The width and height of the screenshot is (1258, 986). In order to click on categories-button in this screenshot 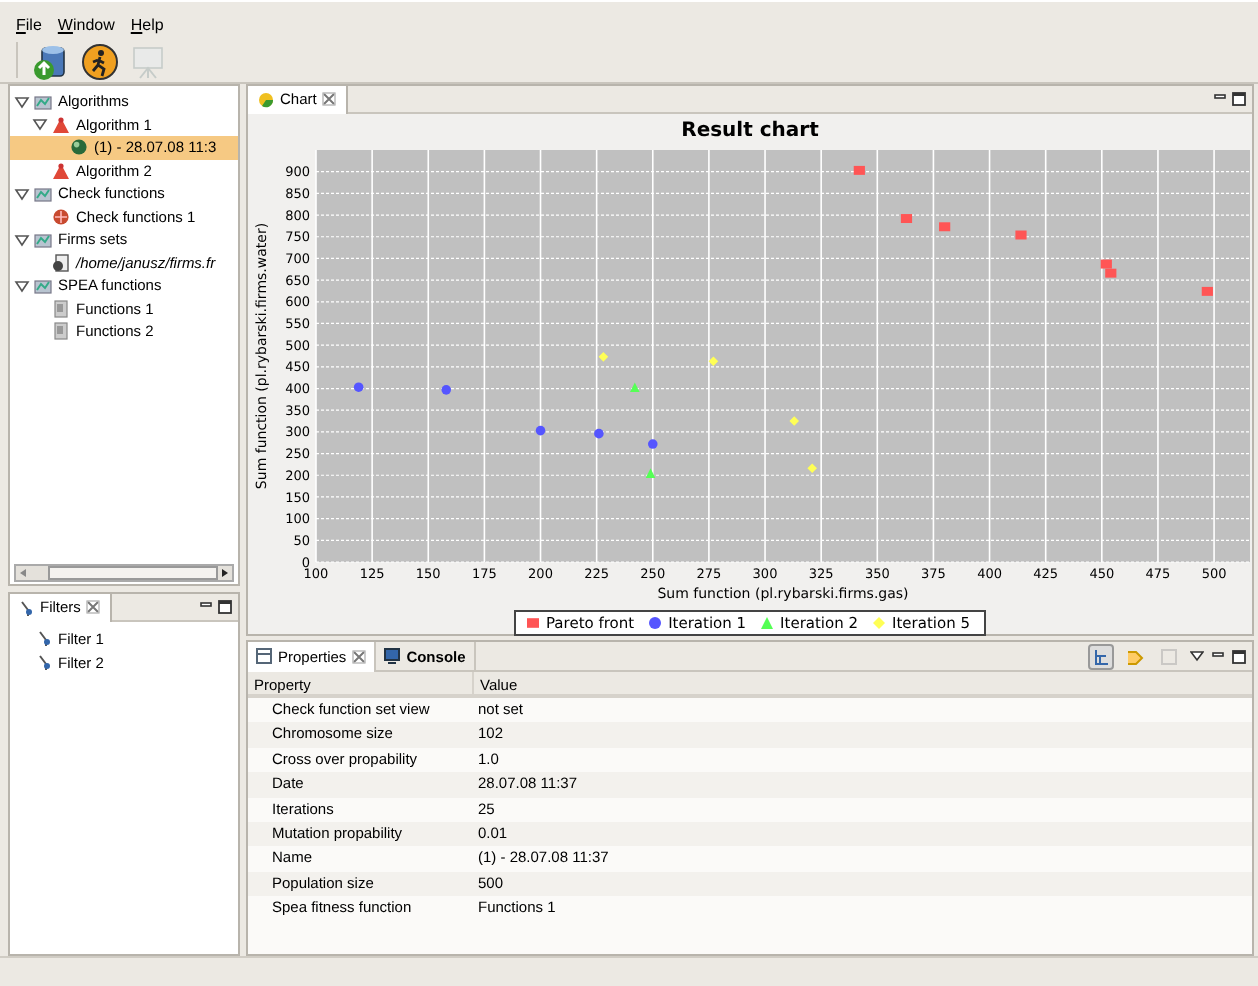, I will do `click(1101, 656)`.